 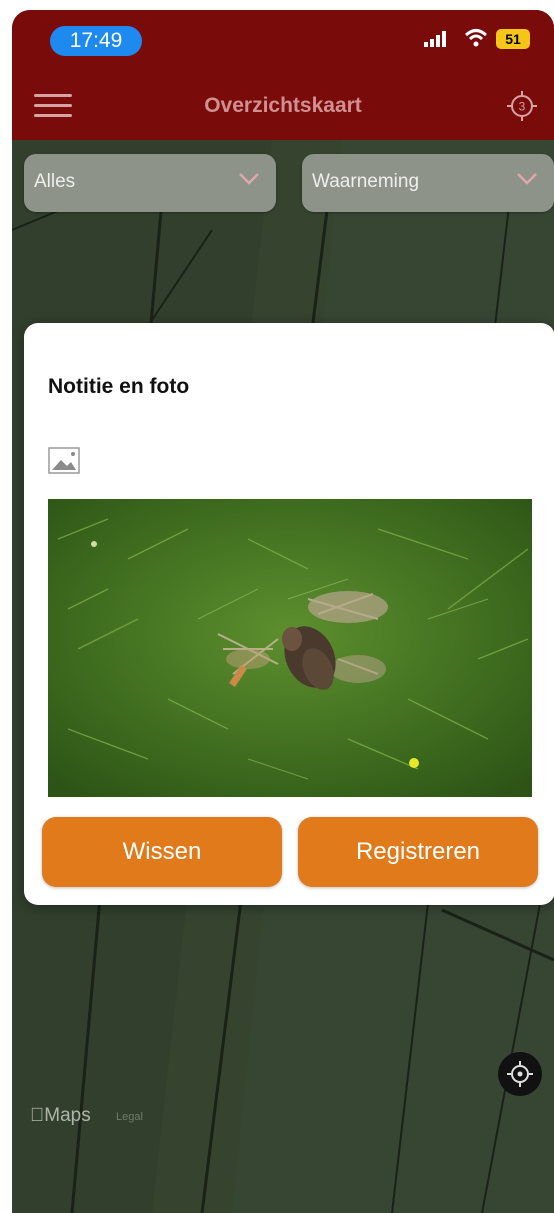 What do you see at coordinates (520, 1074) in the screenshot?
I see `locate-icon` at bounding box center [520, 1074].